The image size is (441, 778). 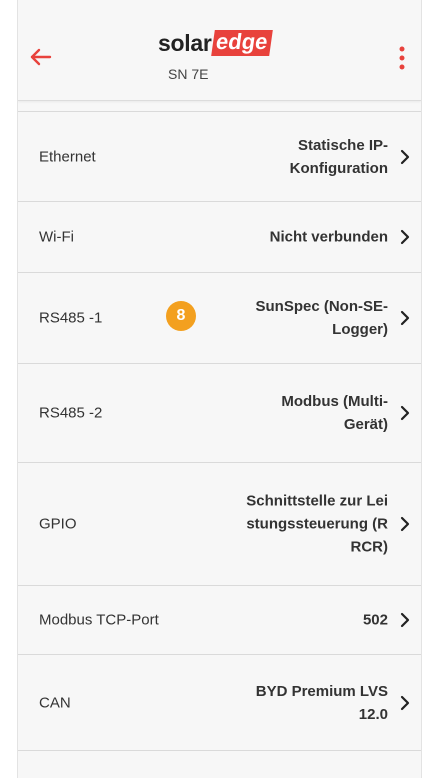 What do you see at coordinates (402, 58) in the screenshot?
I see `more-vertical-icon` at bounding box center [402, 58].